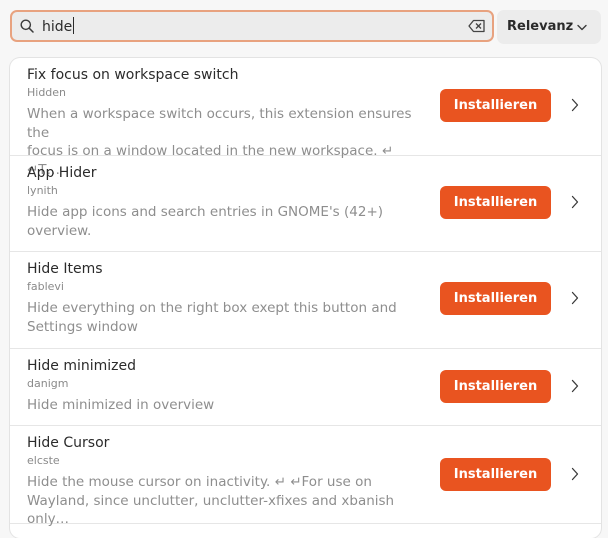 The width and height of the screenshot is (608, 538). I want to click on extension-author: danigm, so click(48, 383).